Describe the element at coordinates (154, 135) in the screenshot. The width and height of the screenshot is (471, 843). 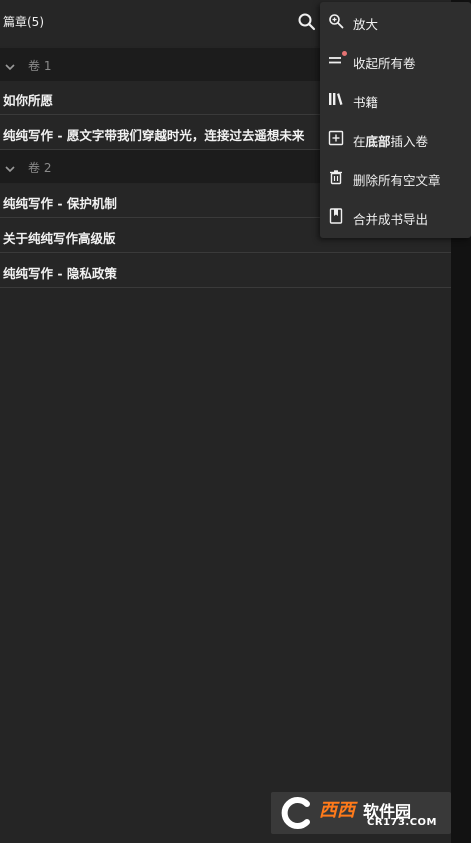
I see `chapter-title: 纯纯写作 - 愿文字带我们穿越时光，连接过去遥想未来` at that location.